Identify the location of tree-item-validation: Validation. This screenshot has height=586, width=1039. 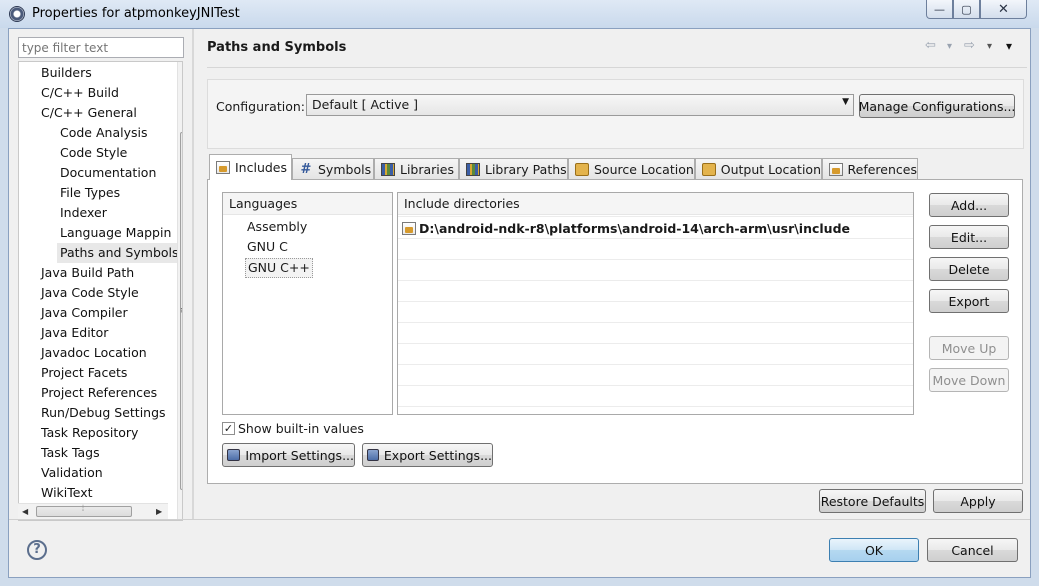
(72, 473).